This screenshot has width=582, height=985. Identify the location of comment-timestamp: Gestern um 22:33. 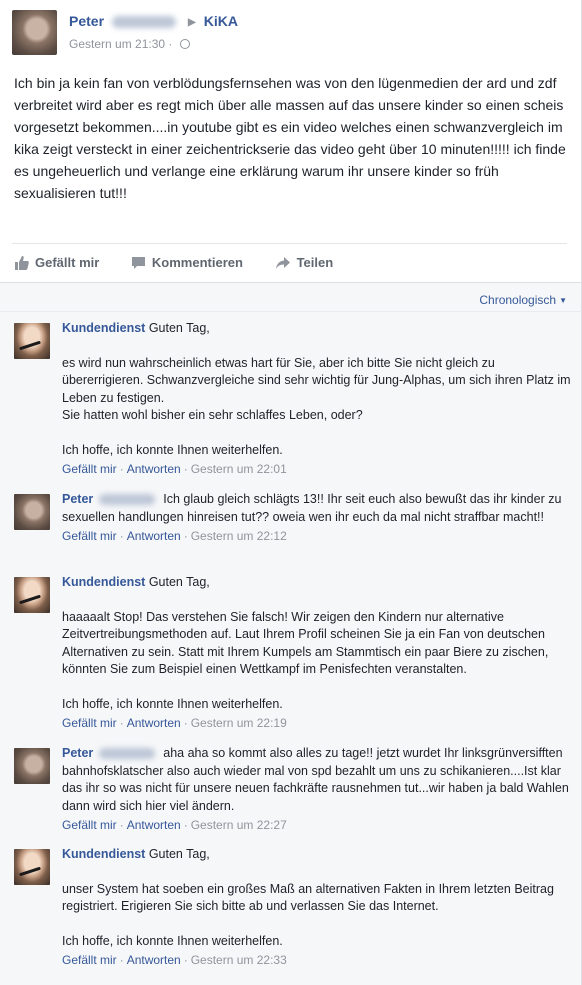
(239, 960).